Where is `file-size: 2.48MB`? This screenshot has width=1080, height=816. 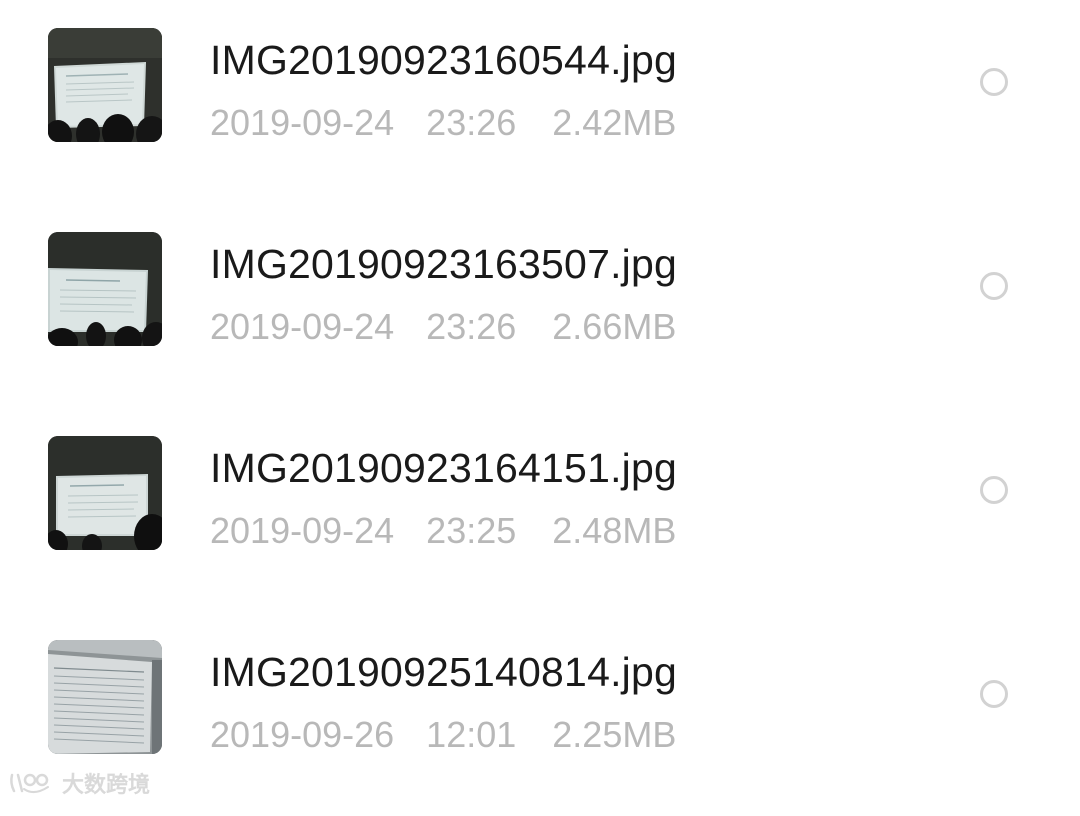 file-size: 2.48MB is located at coordinates (614, 530).